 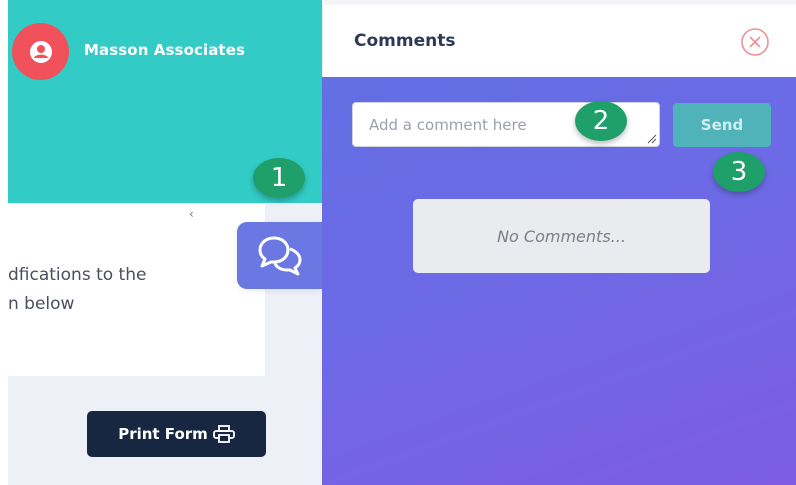 What do you see at coordinates (279, 178) in the screenshot?
I see `annotation-badge-1: 1` at bounding box center [279, 178].